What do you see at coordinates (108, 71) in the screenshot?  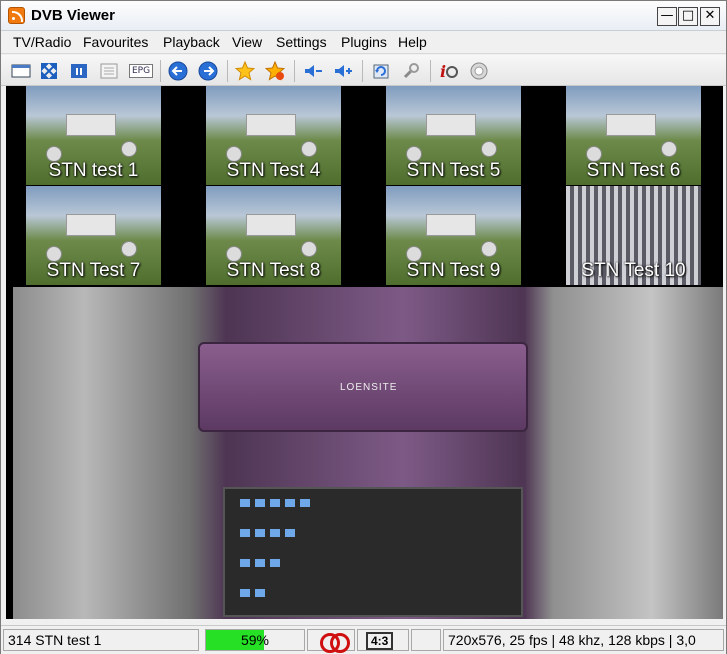 I see `teletext-icon` at bounding box center [108, 71].